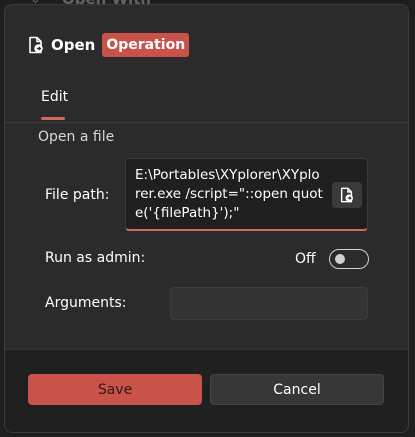 The height and width of the screenshot is (437, 415). I want to click on run-as-admin-state: Off, so click(305, 259).